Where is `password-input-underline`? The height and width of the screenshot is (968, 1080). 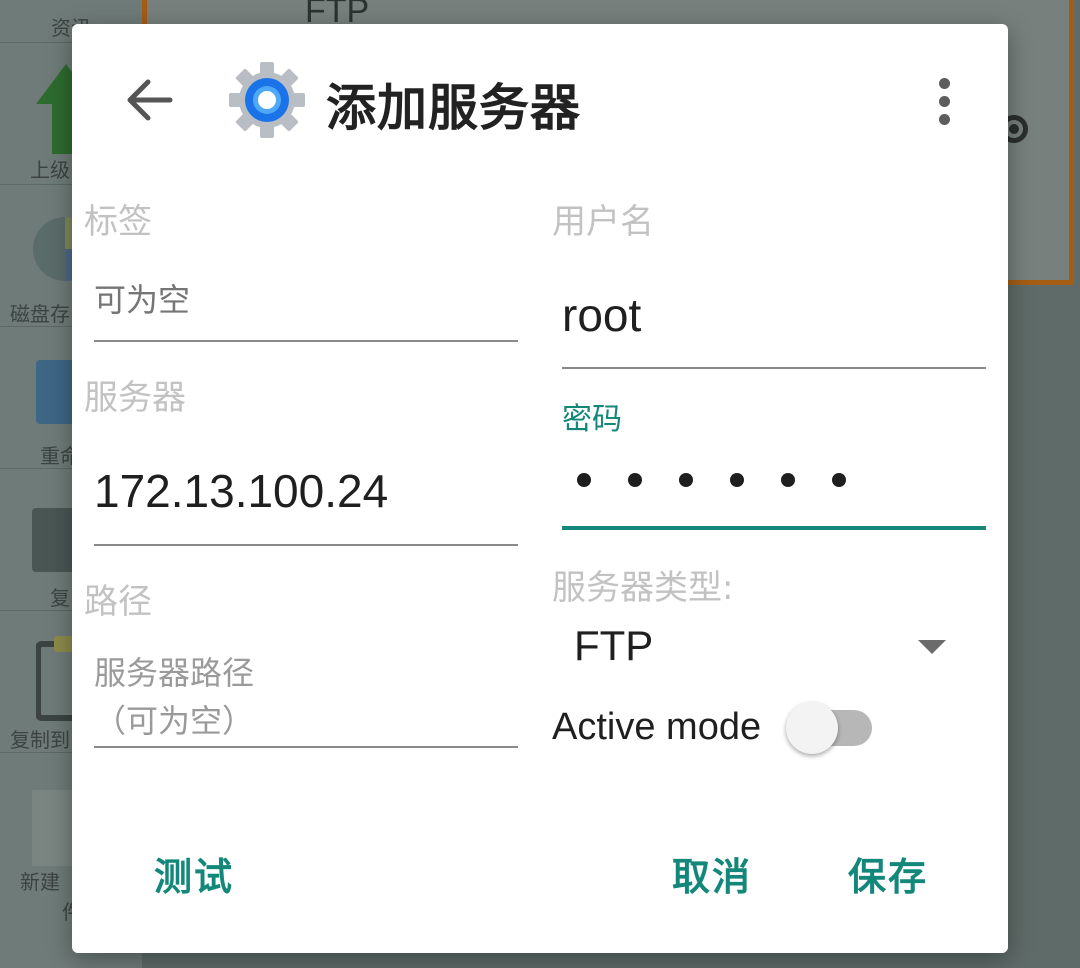 password-input-underline is located at coordinates (774, 528).